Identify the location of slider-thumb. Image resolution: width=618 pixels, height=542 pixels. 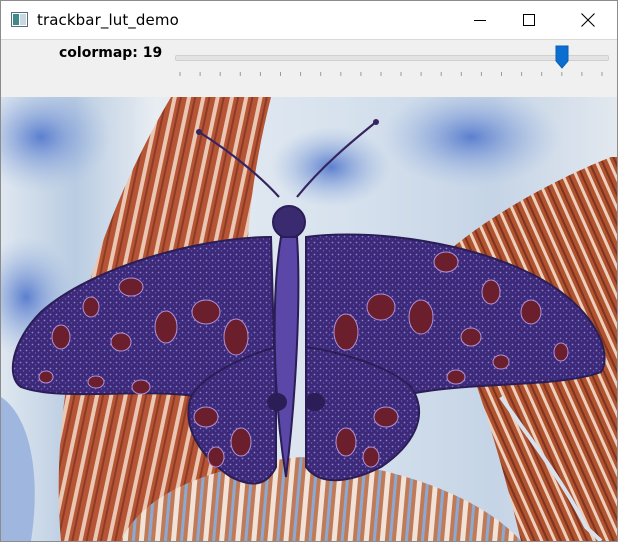
(562, 57).